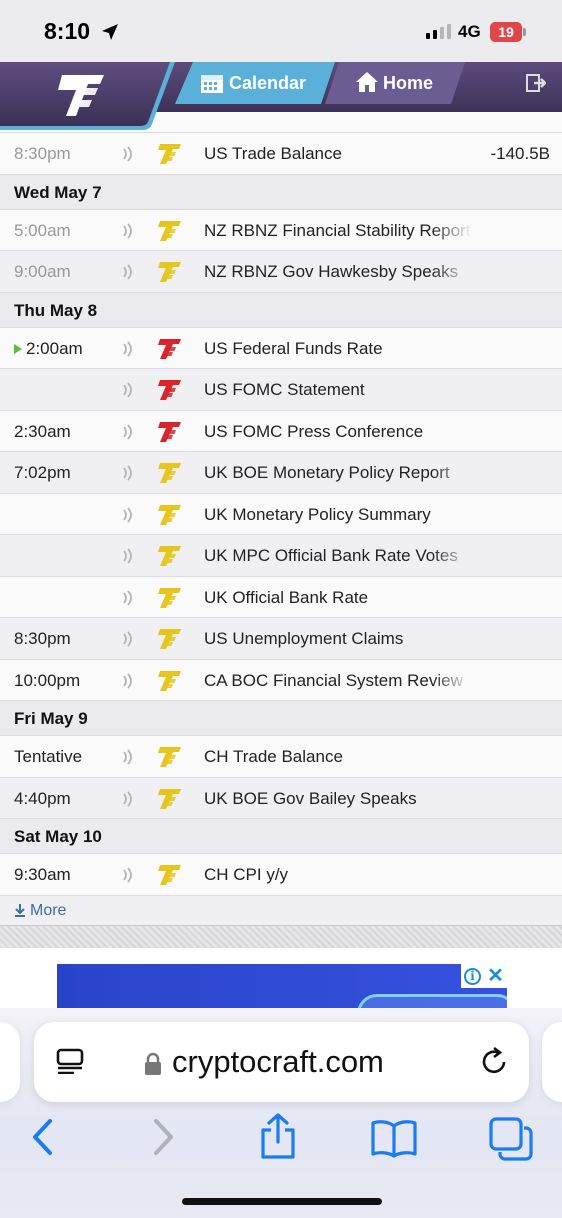  I want to click on event-title: US Unemployment Claims, so click(338, 639).